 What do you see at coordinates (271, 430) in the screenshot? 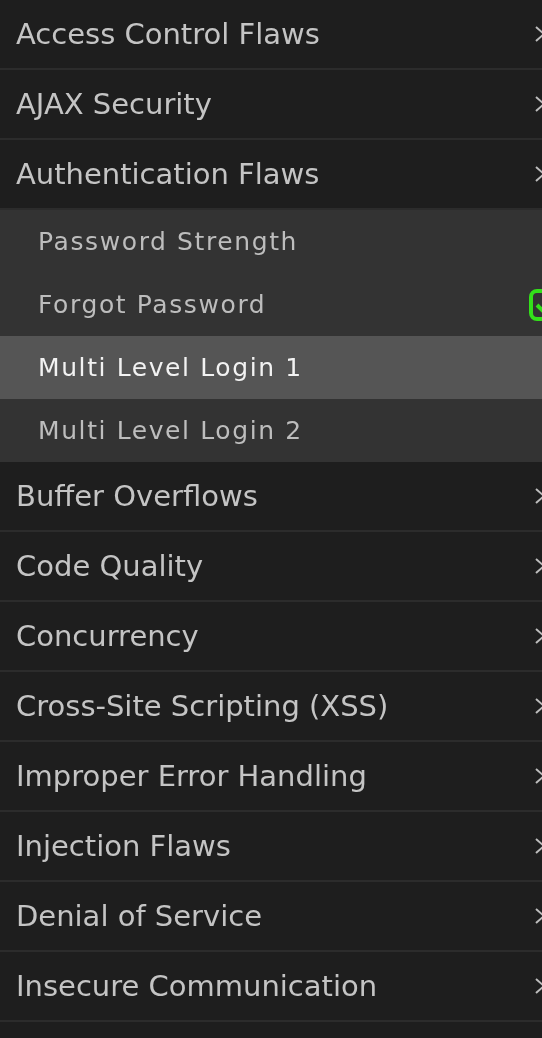
I see `submenu-item: Multi Level Login 2` at bounding box center [271, 430].